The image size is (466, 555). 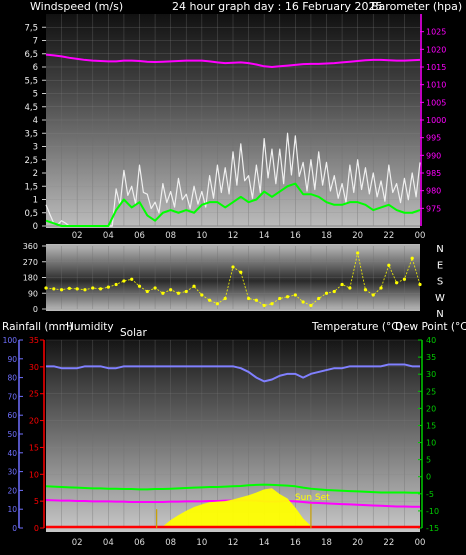 What do you see at coordinates (440, 265) in the screenshot?
I see `dir-compass-label: E` at bounding box center [440, 265].